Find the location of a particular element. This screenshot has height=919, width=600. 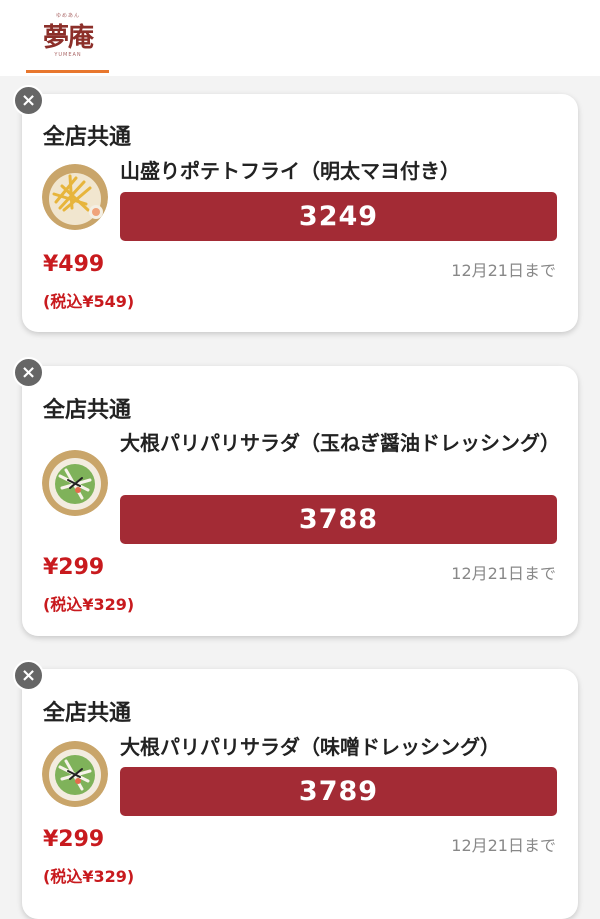

item-name: 大根パリパリサラダ（味噌ドレッシング） is located at coordinates (310, 747).